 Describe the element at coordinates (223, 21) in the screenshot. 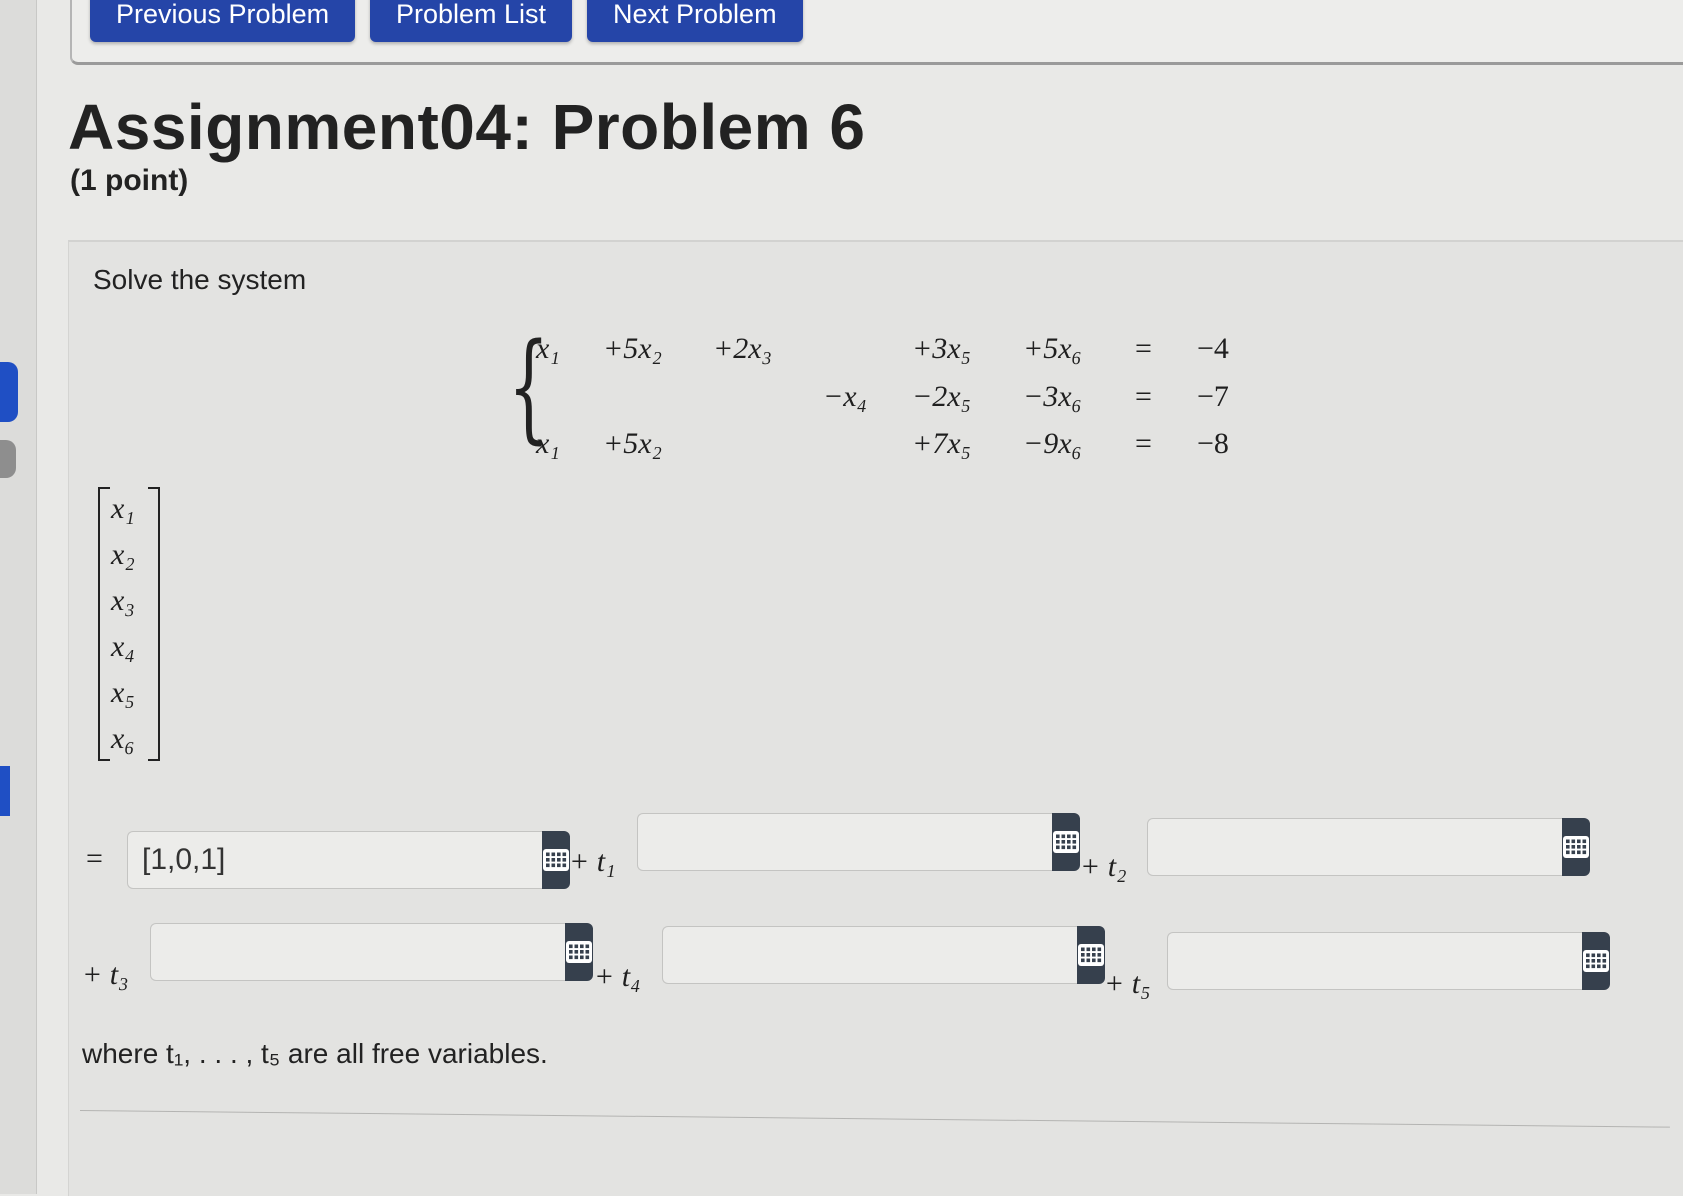

I see `previous-problem-button: Previous Problem` at that location.